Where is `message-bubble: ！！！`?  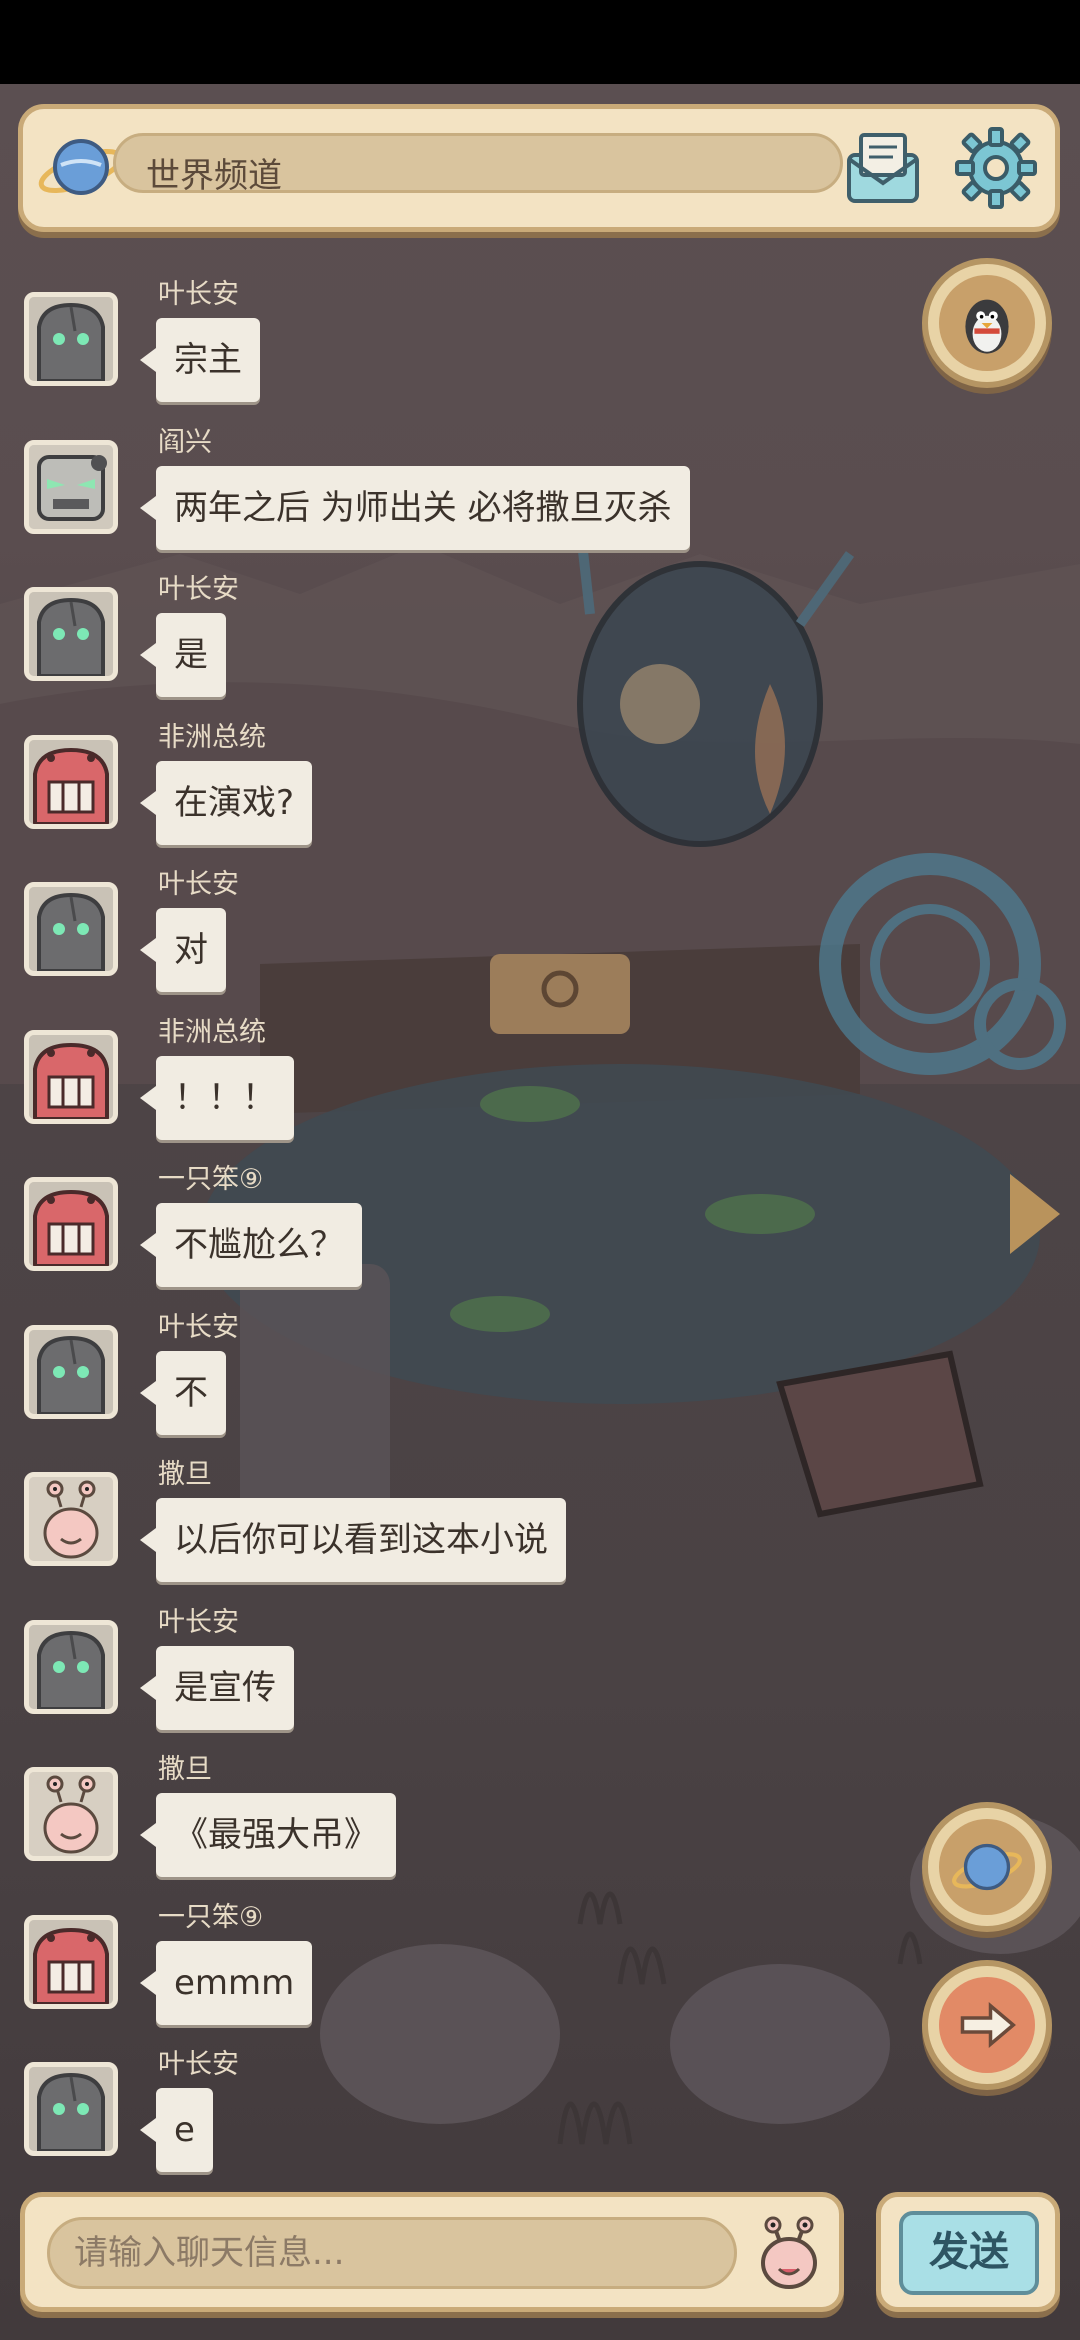
message-bubble: ！！！ is located at coordinates (217, 1097).